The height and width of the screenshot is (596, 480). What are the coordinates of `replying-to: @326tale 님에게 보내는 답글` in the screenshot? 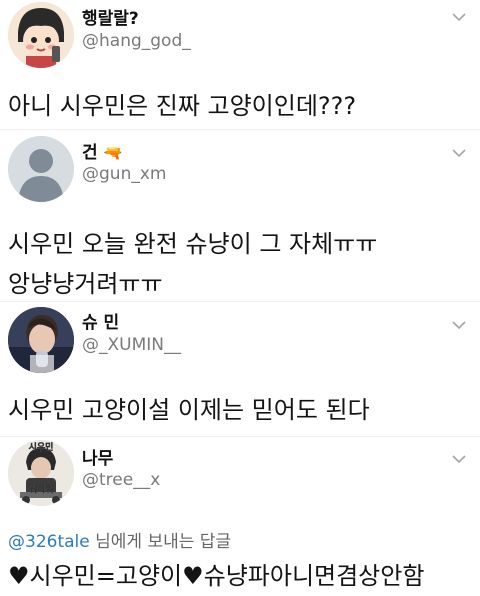 It's located at (119, 539).